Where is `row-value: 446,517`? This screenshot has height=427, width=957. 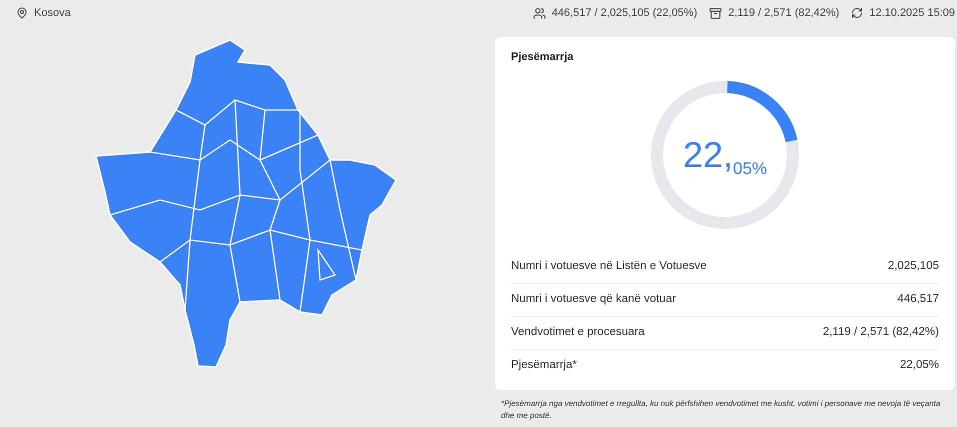 row-value: 446,517 is located at coordinates (918, 299).